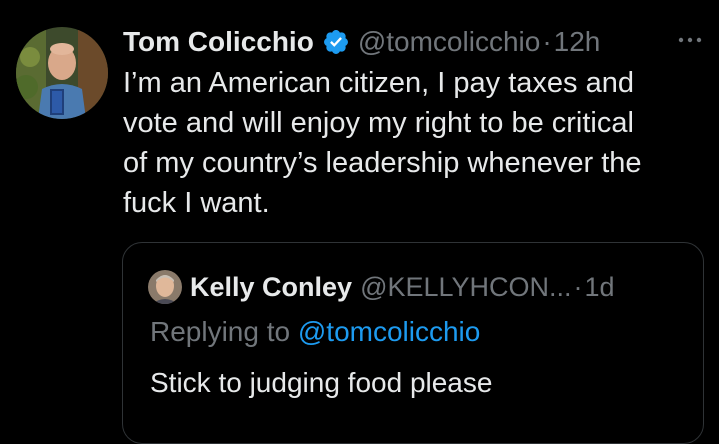 This screenshot has width=719, height=444. What do you see at coordinates (378, 83) in the screenshot?
I see `tweet-text-line: I’m an American citizen, I pay taxes and` at bounding box center [378, 83].